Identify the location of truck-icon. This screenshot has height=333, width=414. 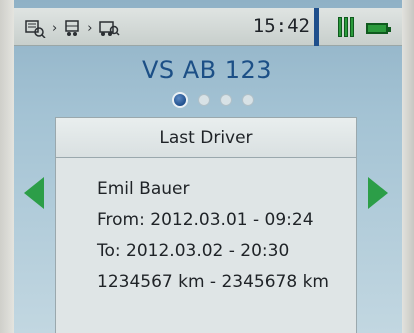
(72, 28).